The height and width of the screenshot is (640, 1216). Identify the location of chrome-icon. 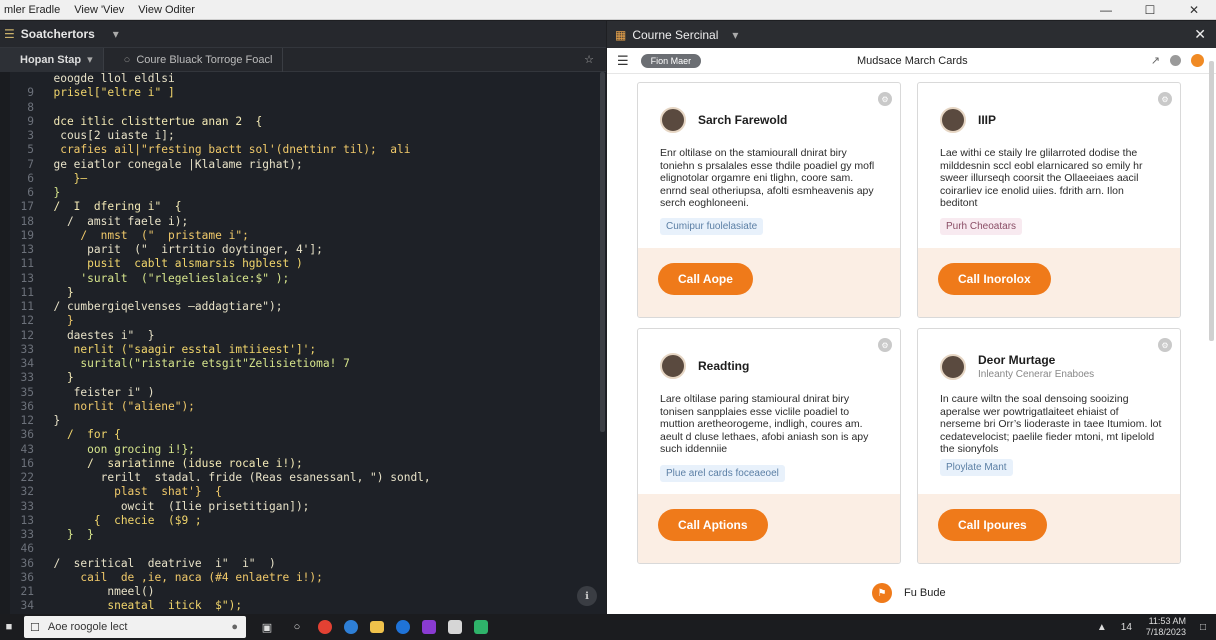
(325, 627).